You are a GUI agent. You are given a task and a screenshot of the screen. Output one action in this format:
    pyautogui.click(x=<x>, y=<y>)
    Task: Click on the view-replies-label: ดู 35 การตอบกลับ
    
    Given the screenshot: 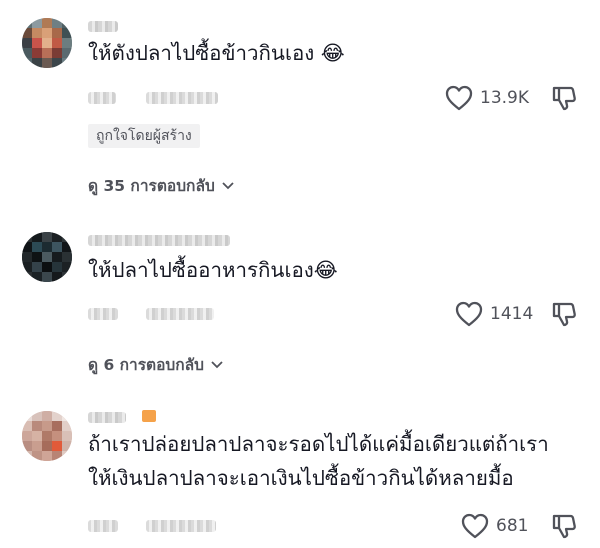 What is the action you would take?
    pyautogui.click(x=151, y=186)
    